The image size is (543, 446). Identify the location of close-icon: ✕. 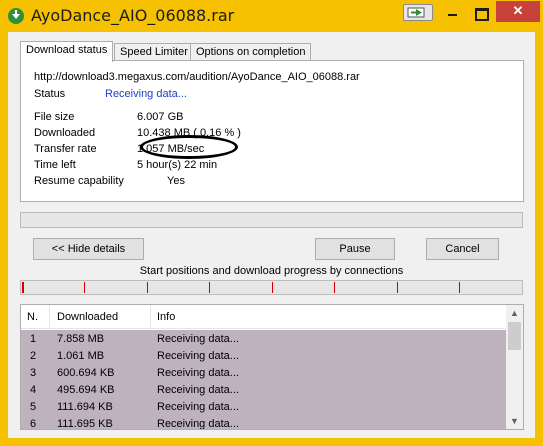
(518, 10).